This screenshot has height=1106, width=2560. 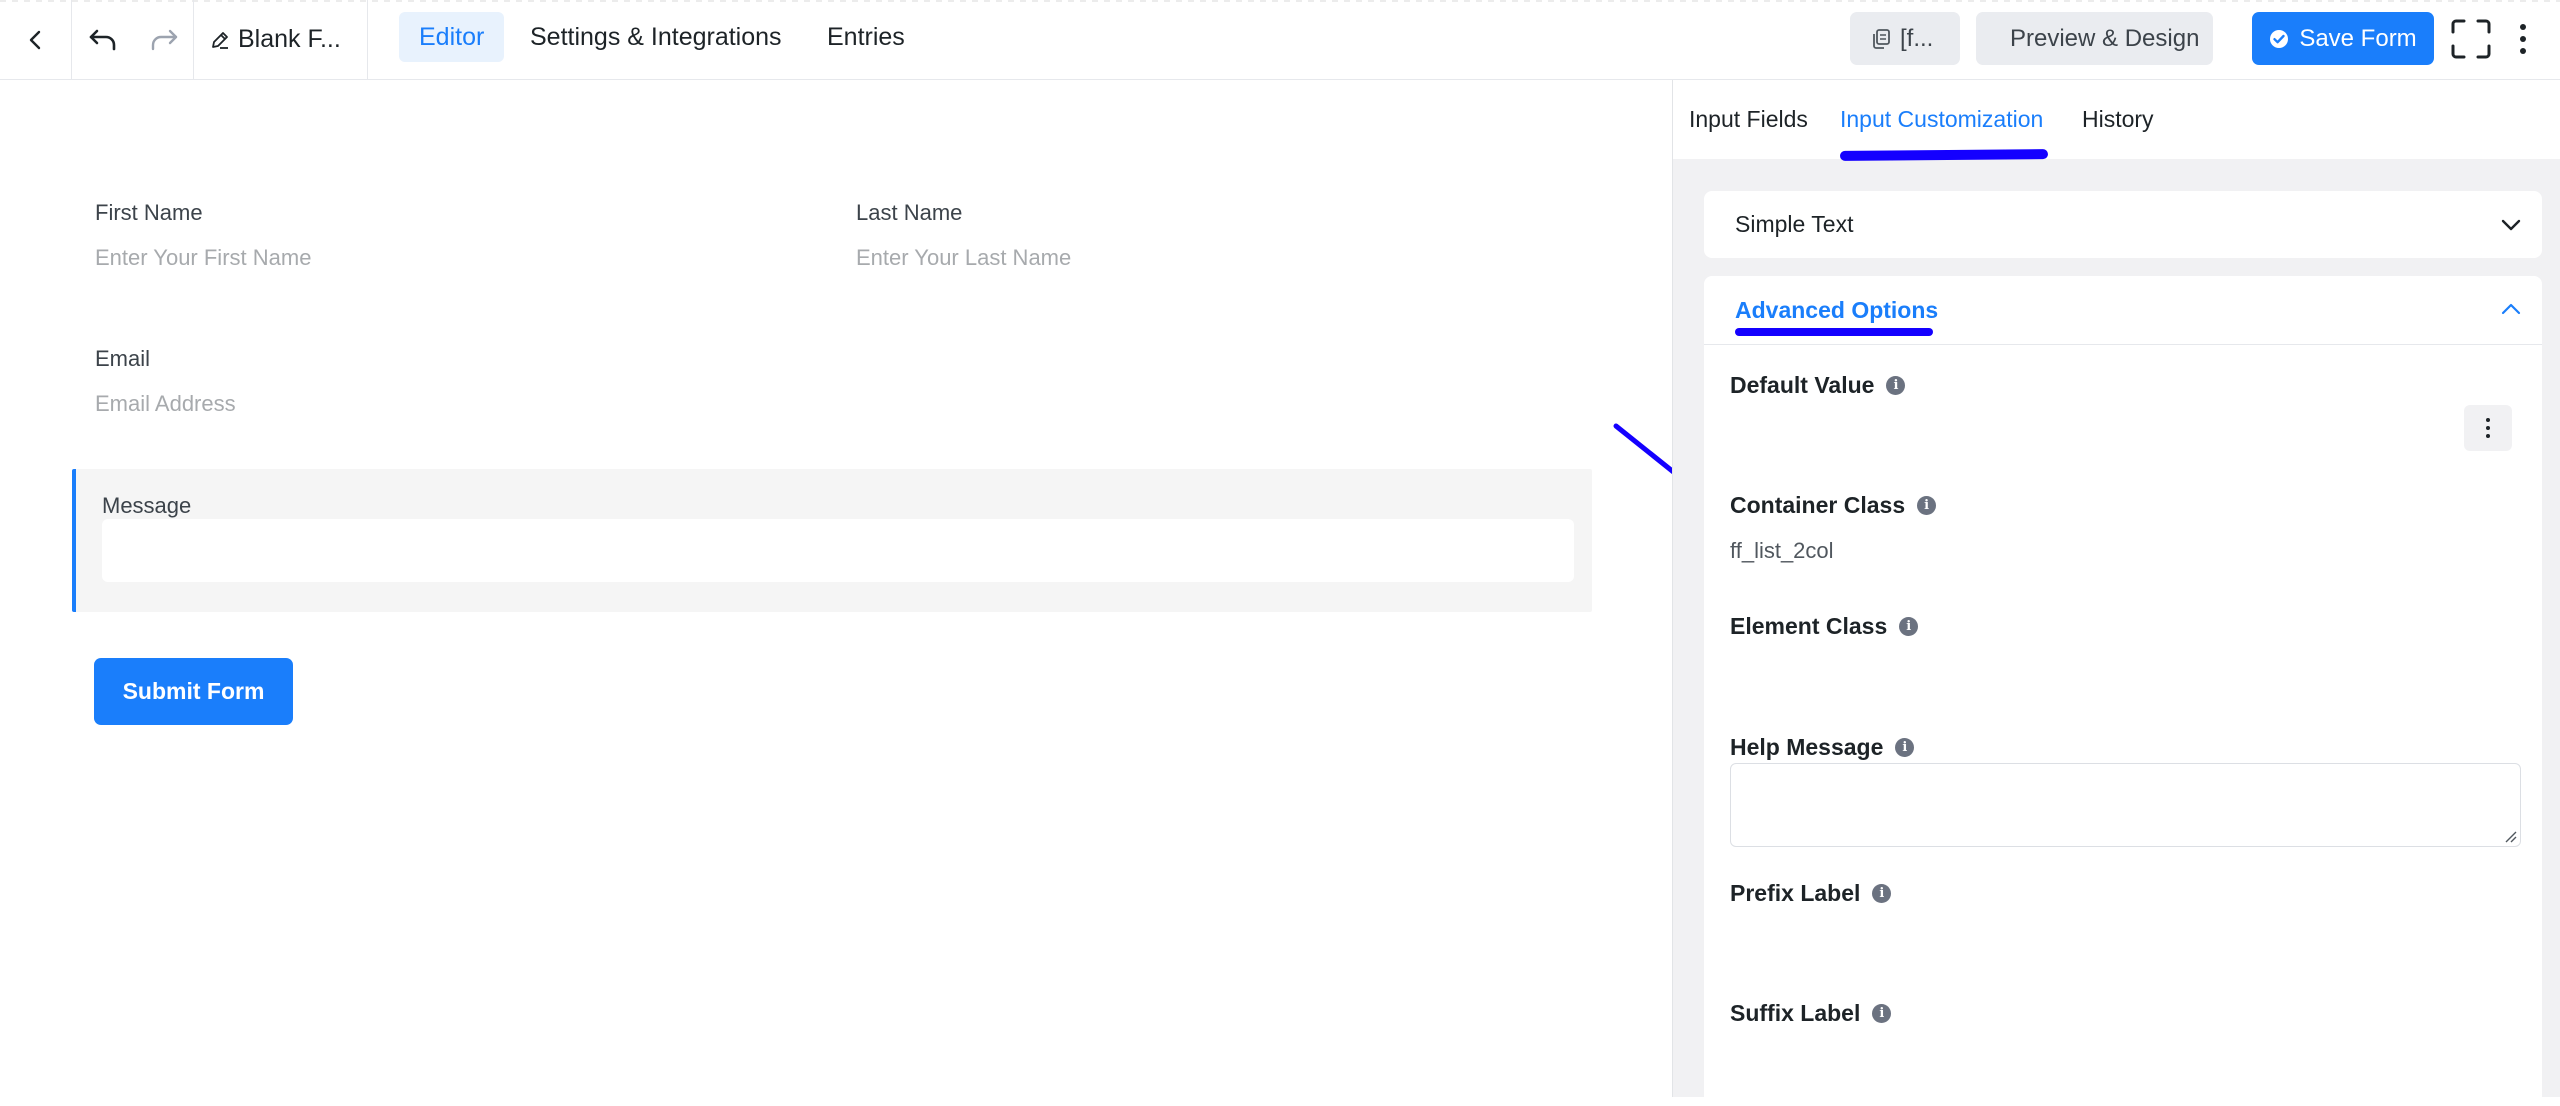 I want to click on default-value-options-button, so click(x=2488, y=428).